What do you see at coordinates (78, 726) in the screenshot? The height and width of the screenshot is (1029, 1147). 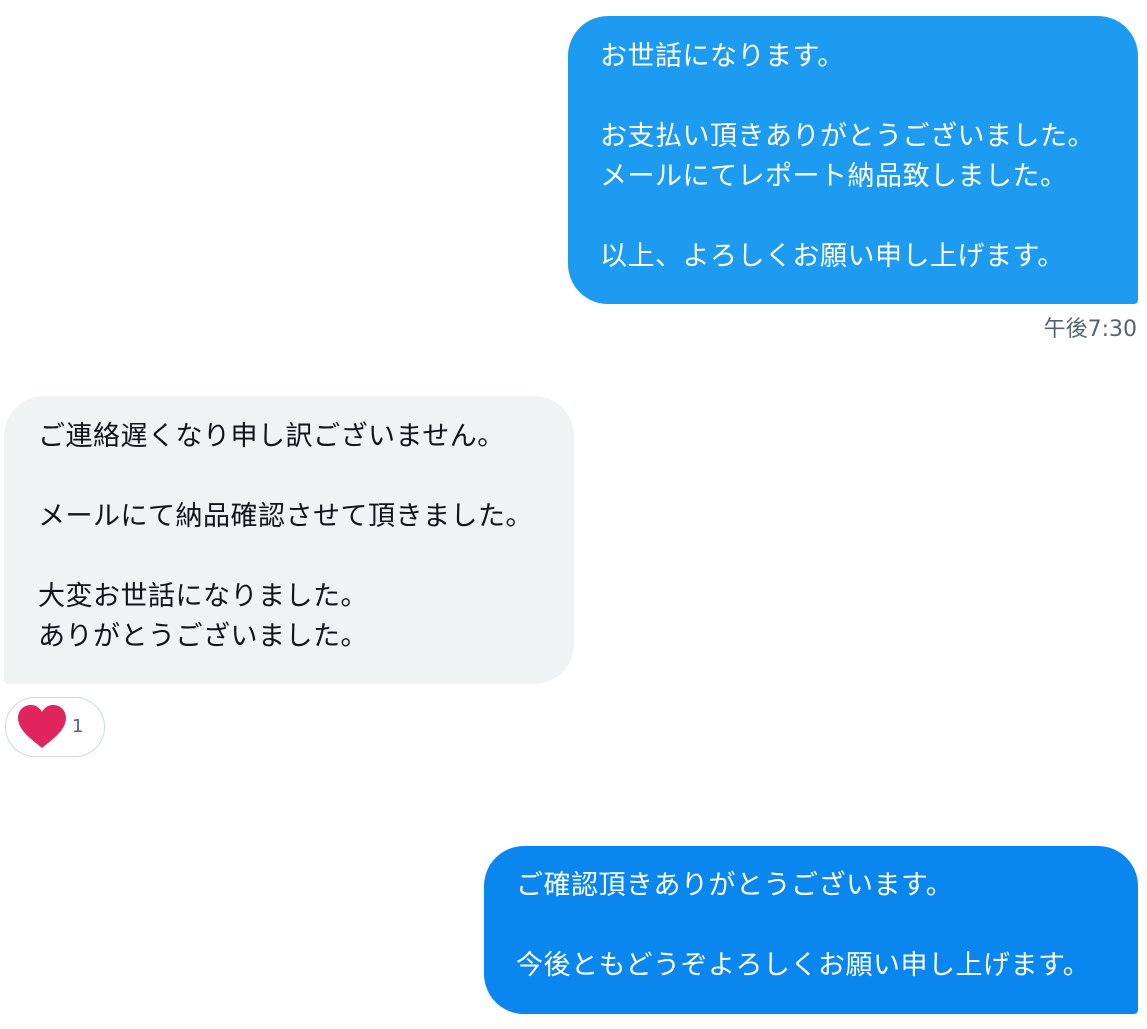 I see `reaction-count: 1` at bounding box center [78, 726].